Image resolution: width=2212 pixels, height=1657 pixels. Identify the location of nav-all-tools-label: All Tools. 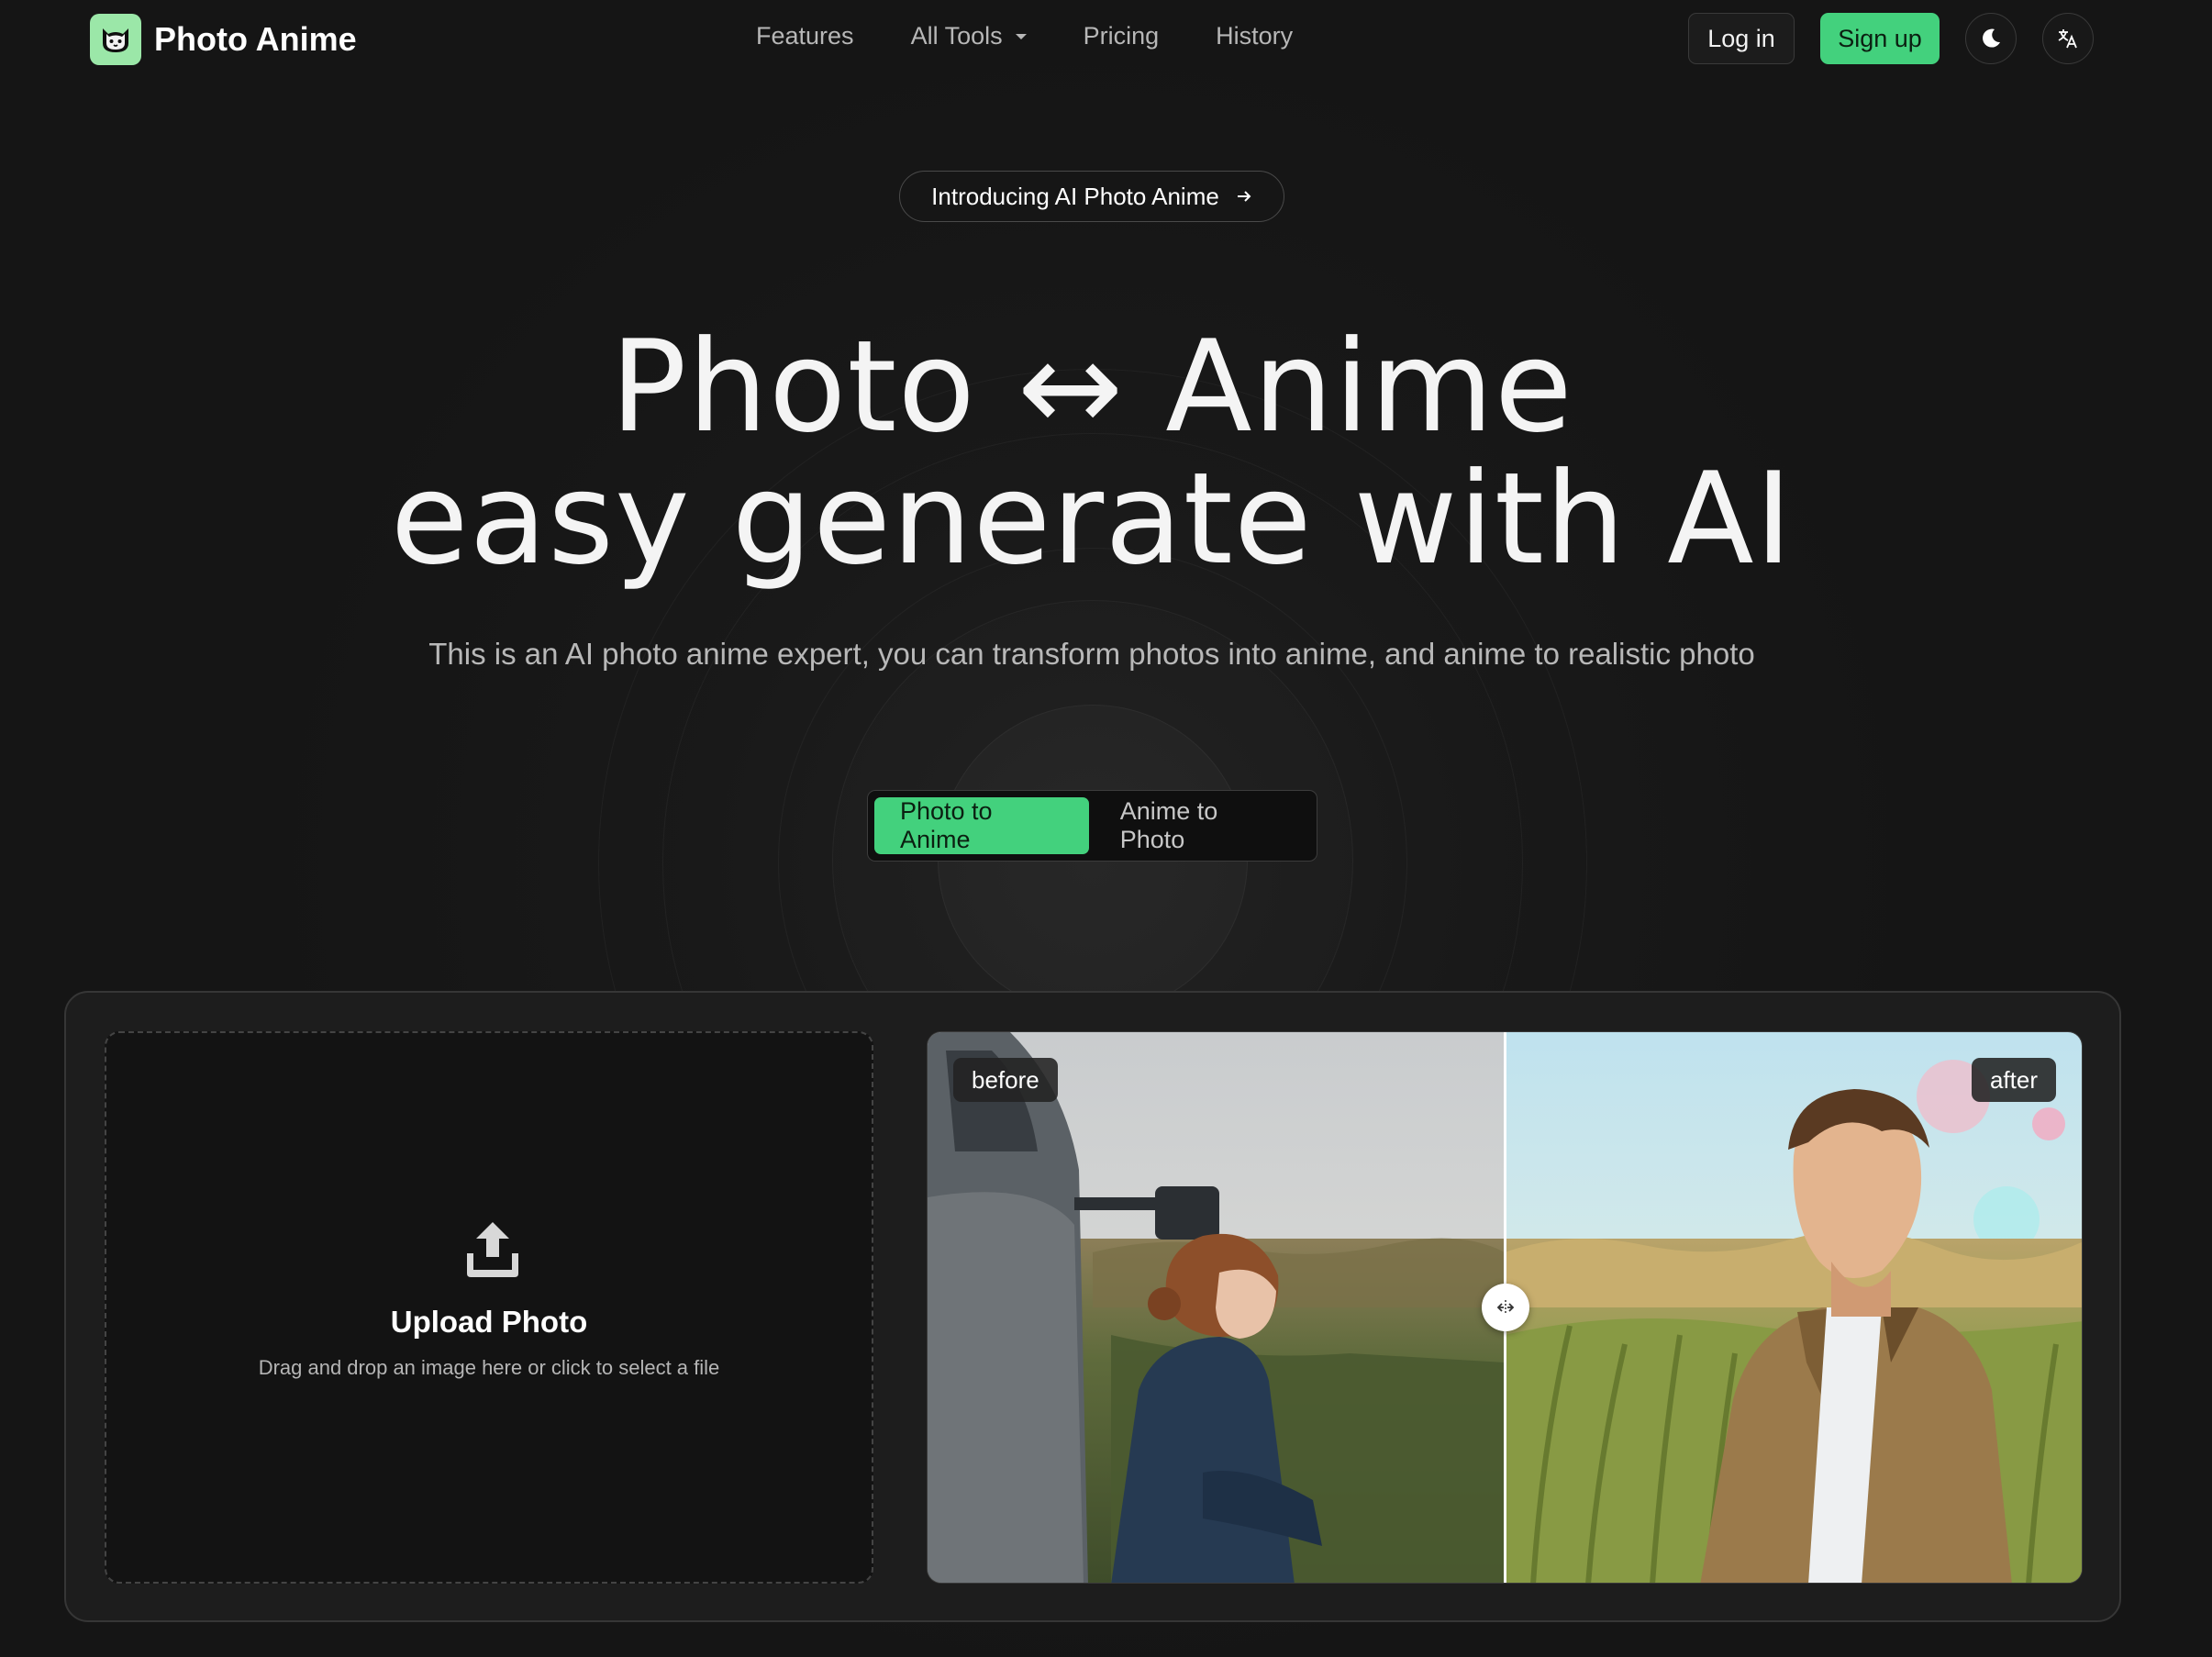
(956, 36).